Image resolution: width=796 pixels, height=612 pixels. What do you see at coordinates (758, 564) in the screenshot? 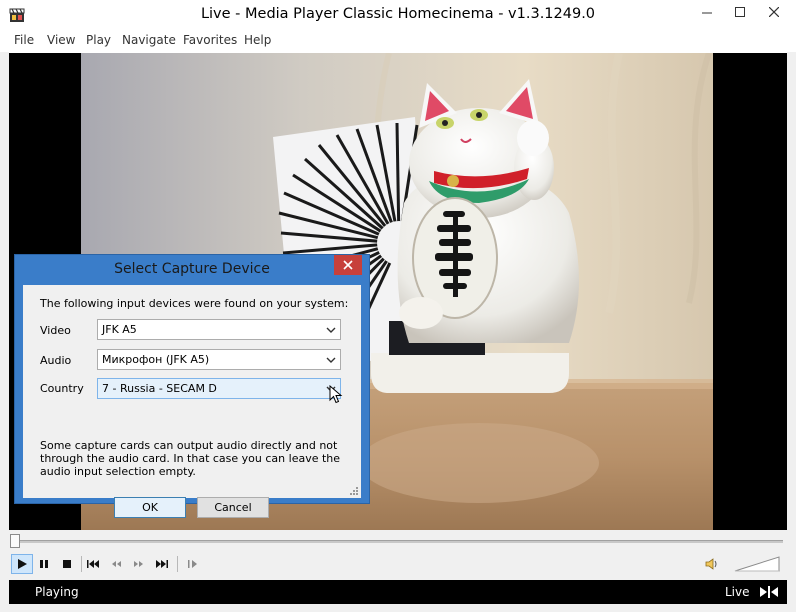
I see `volume-slider` at bounding box center [758, 564].